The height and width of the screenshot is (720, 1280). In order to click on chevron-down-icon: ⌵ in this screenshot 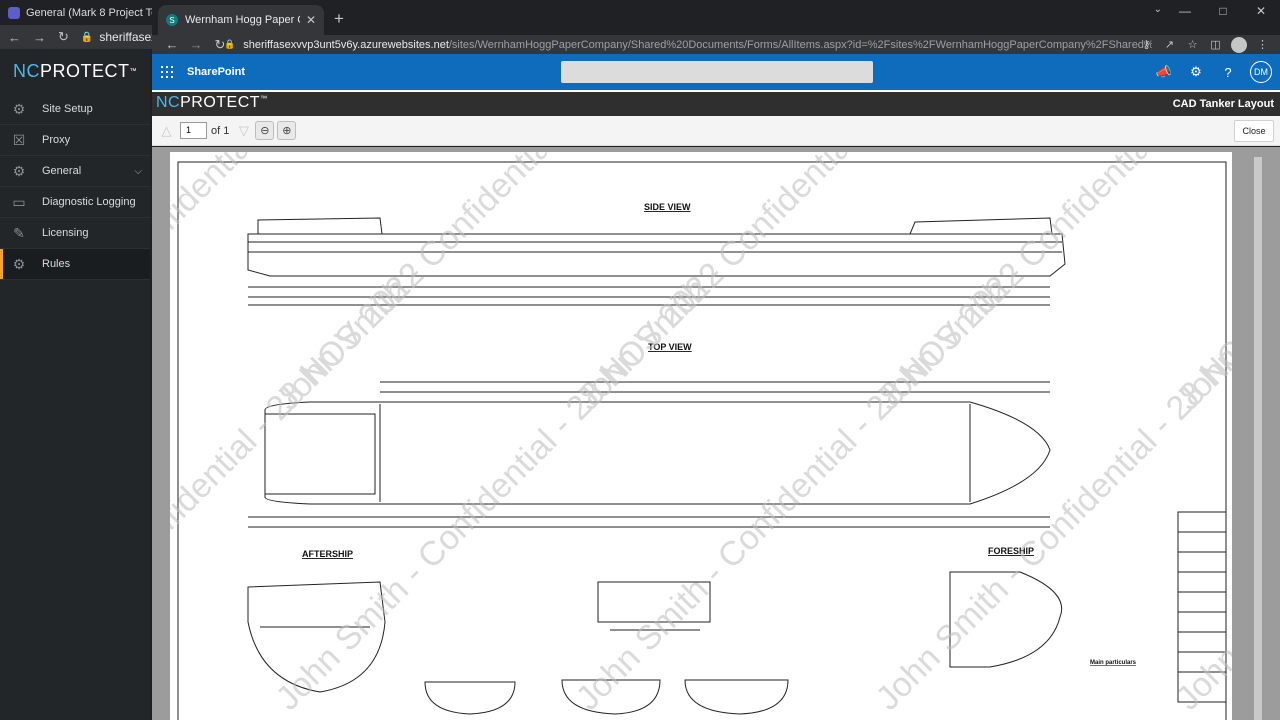, I will do `click(138, 171)`.